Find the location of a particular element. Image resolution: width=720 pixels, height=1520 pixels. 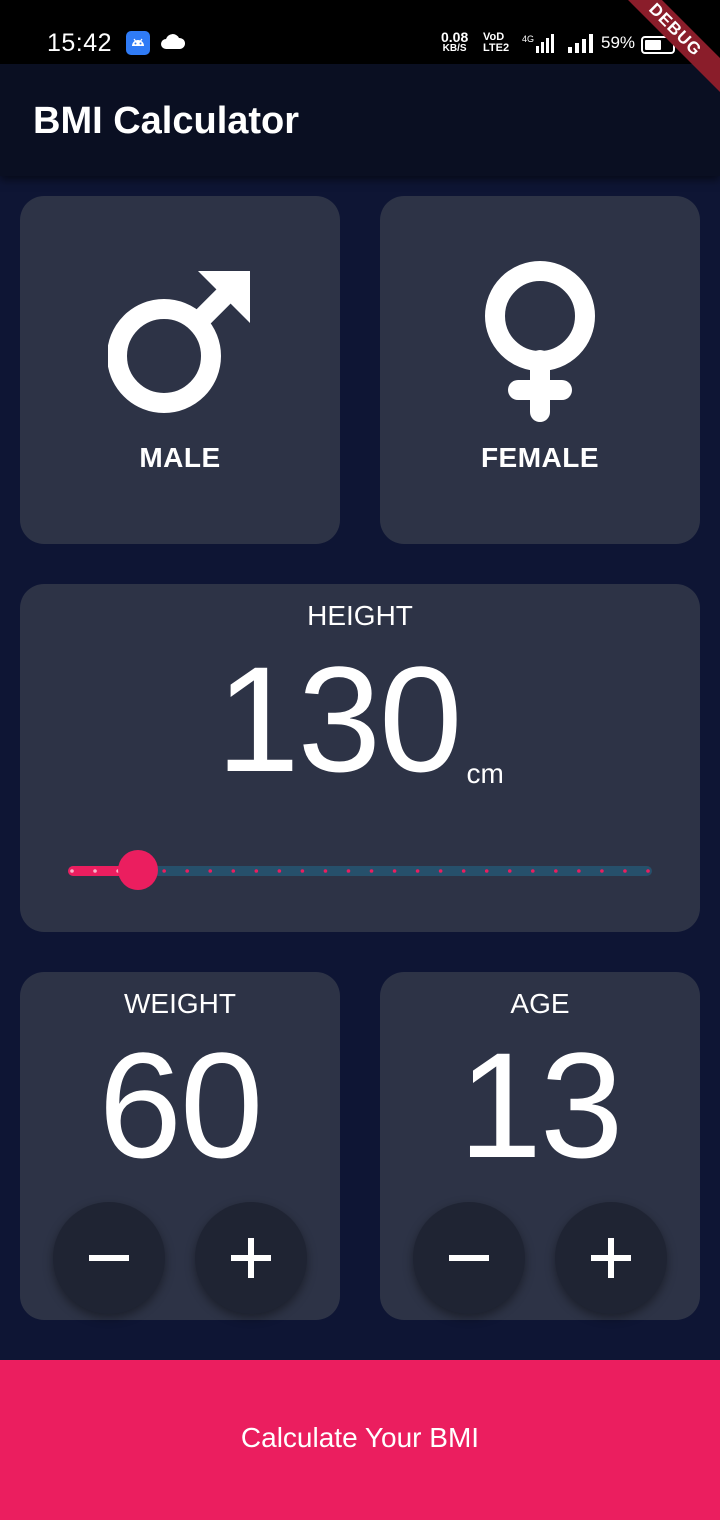

age-card: AGE 13 is located at coordinates (540, 1146).